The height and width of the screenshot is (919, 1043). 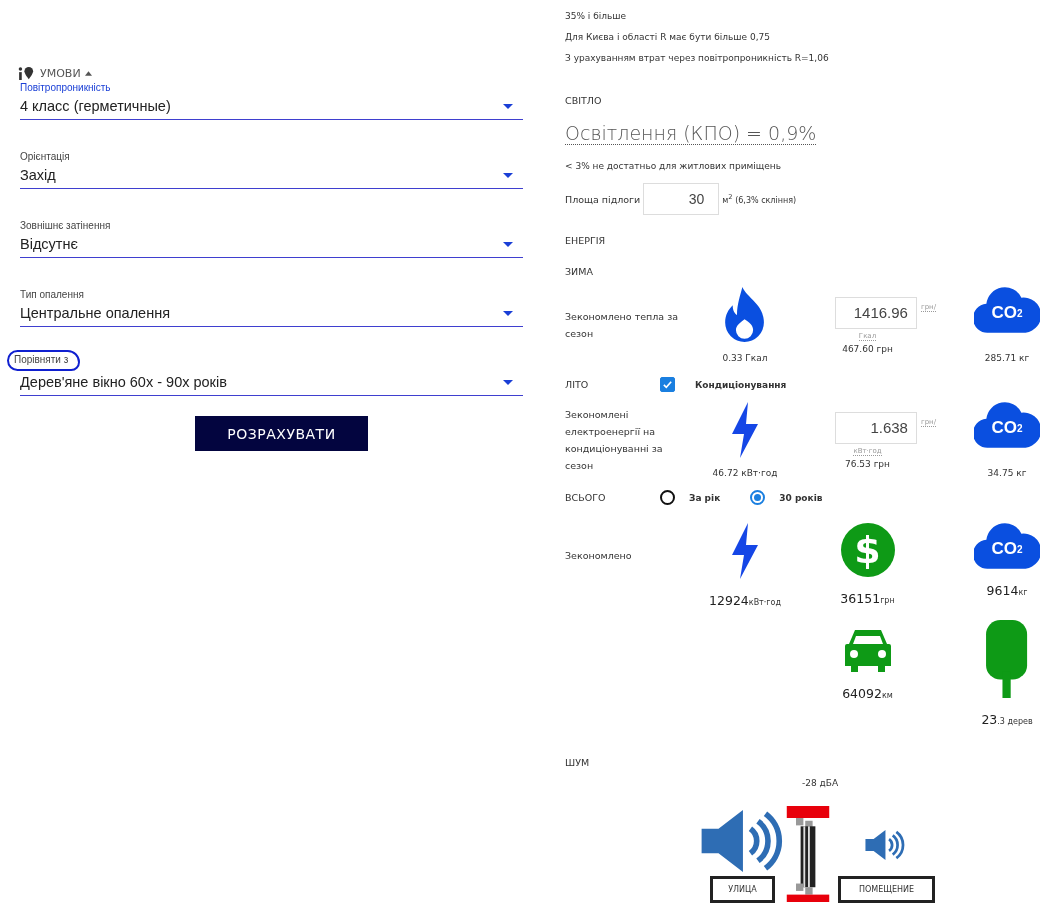 What do you see at coordinates (886, 889) in the screenshot?
I see `inside-label: ПОМЕЩЕНИЕ` at bounding box center [886, 889].